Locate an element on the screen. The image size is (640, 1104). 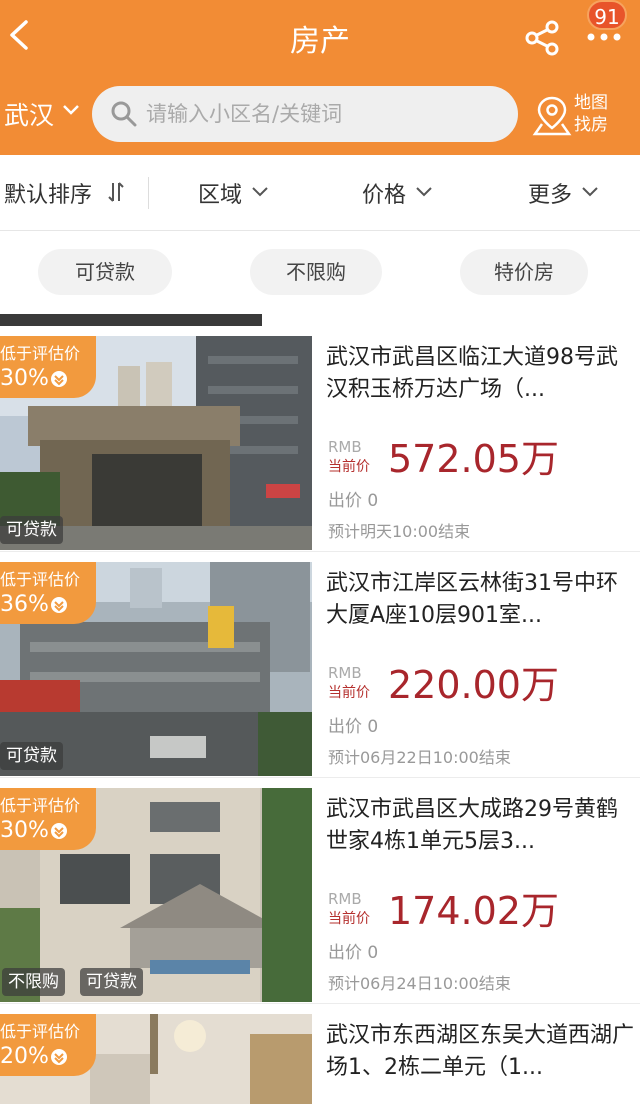
search-bar is located at coordinates (305, 114).